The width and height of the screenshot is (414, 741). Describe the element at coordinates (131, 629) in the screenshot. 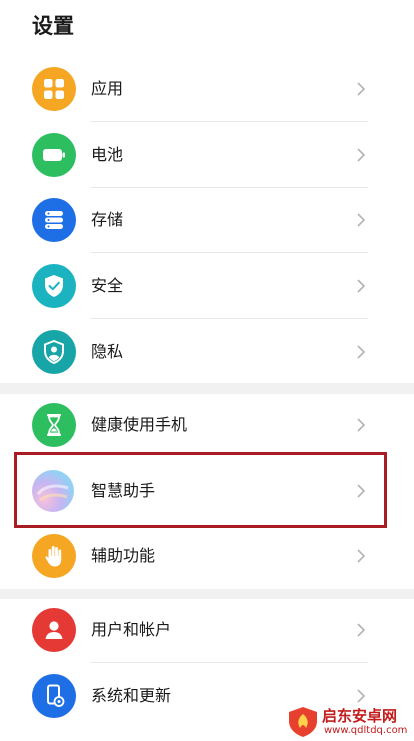

I see `settings-item-label: 用户和帐户` at that location.